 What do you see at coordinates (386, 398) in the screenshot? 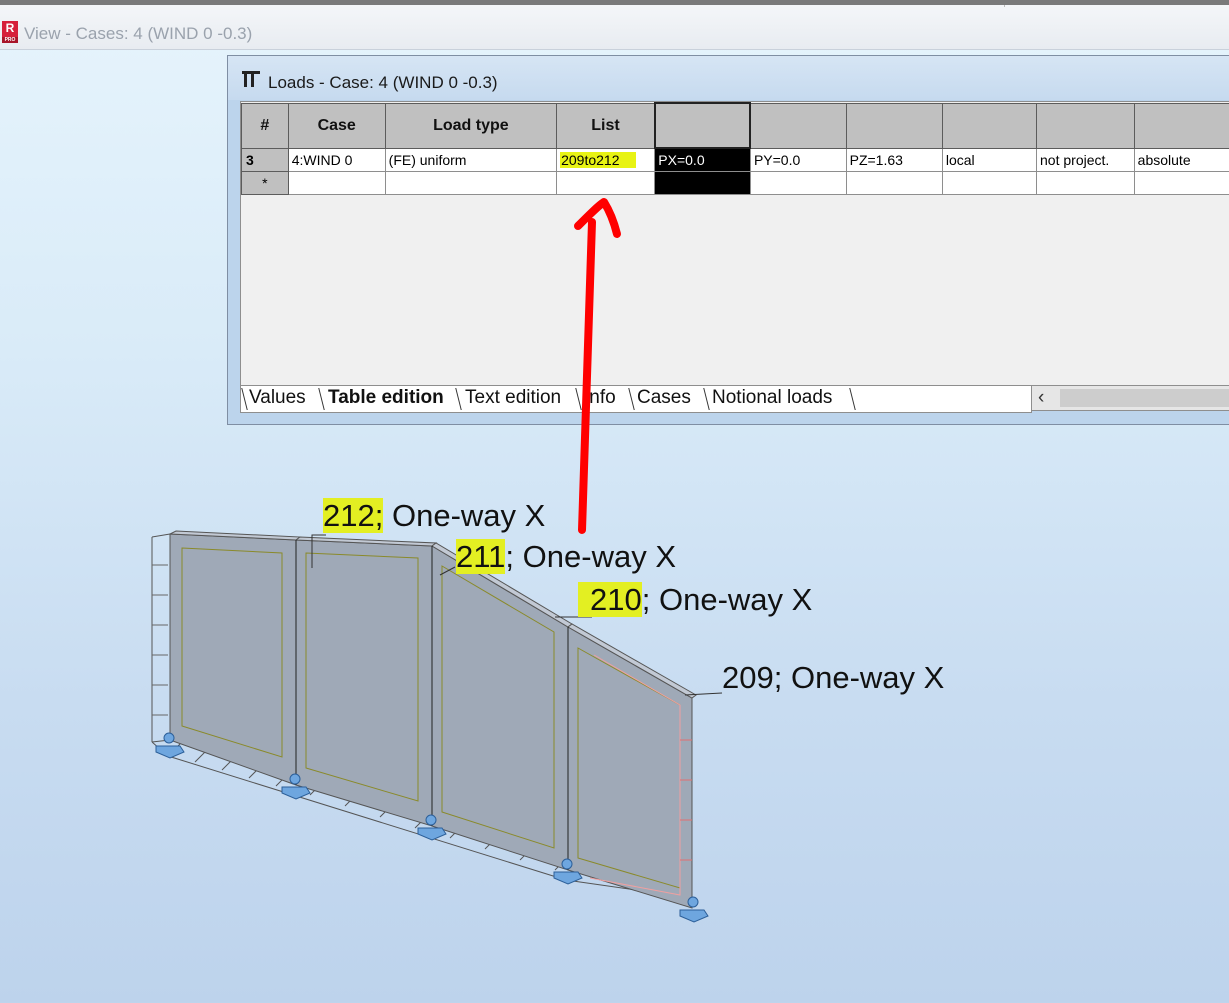
I see `tab-table-edition: Table edition` at bounding box center [386, 398].